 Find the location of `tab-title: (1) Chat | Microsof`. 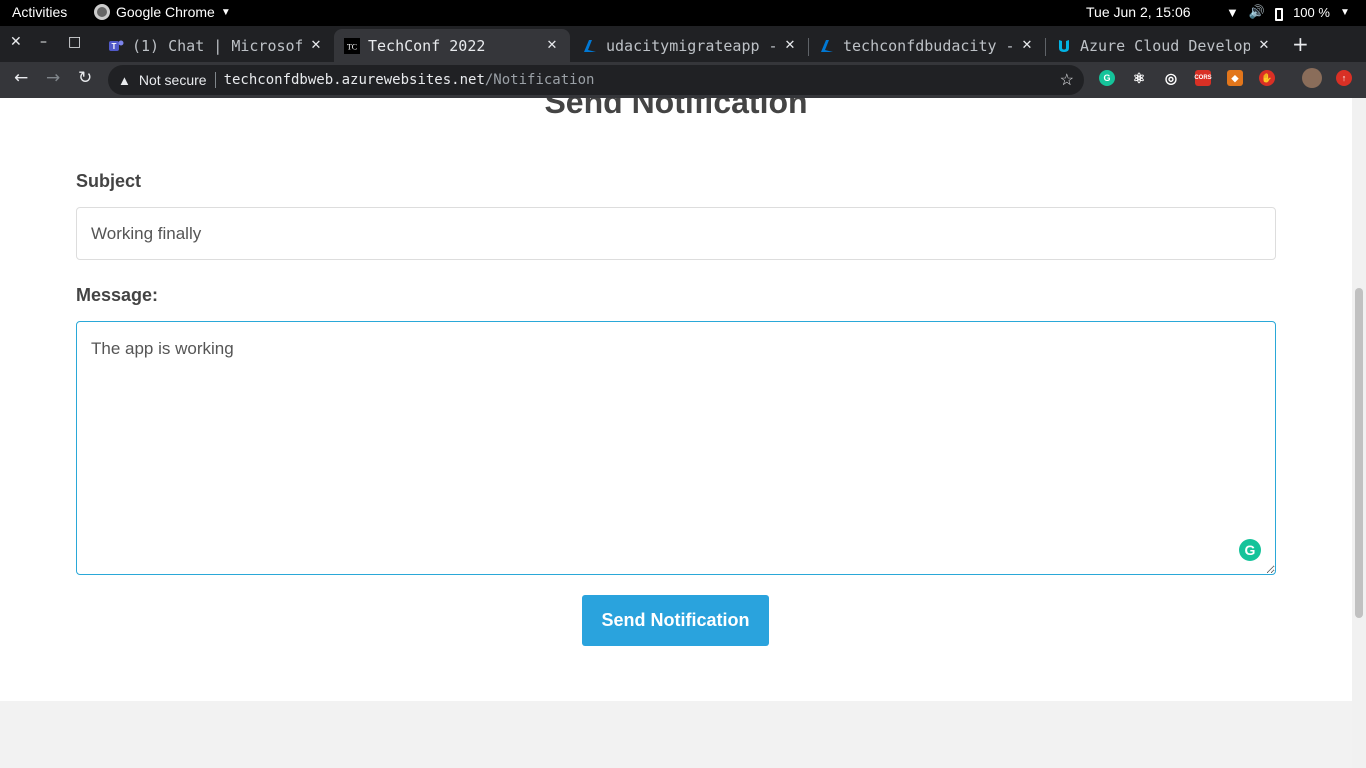

tab-title: (1) Chat | Microsof is located at coordinates (217, 45).